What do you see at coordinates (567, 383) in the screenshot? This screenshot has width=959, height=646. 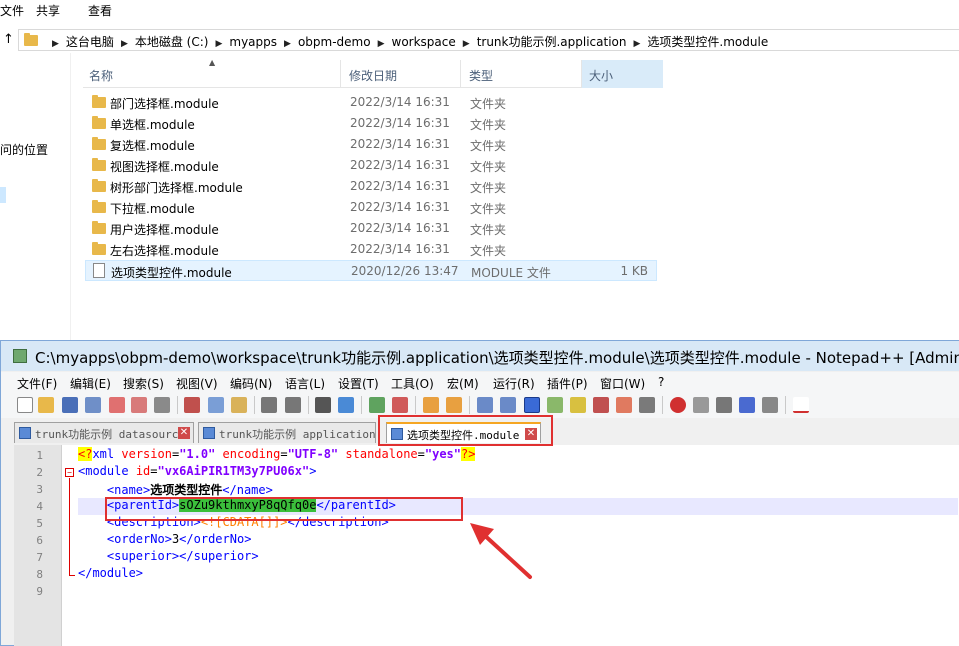 I see `menu-plugins: 插件(P)` at bounding box center [567, 383].